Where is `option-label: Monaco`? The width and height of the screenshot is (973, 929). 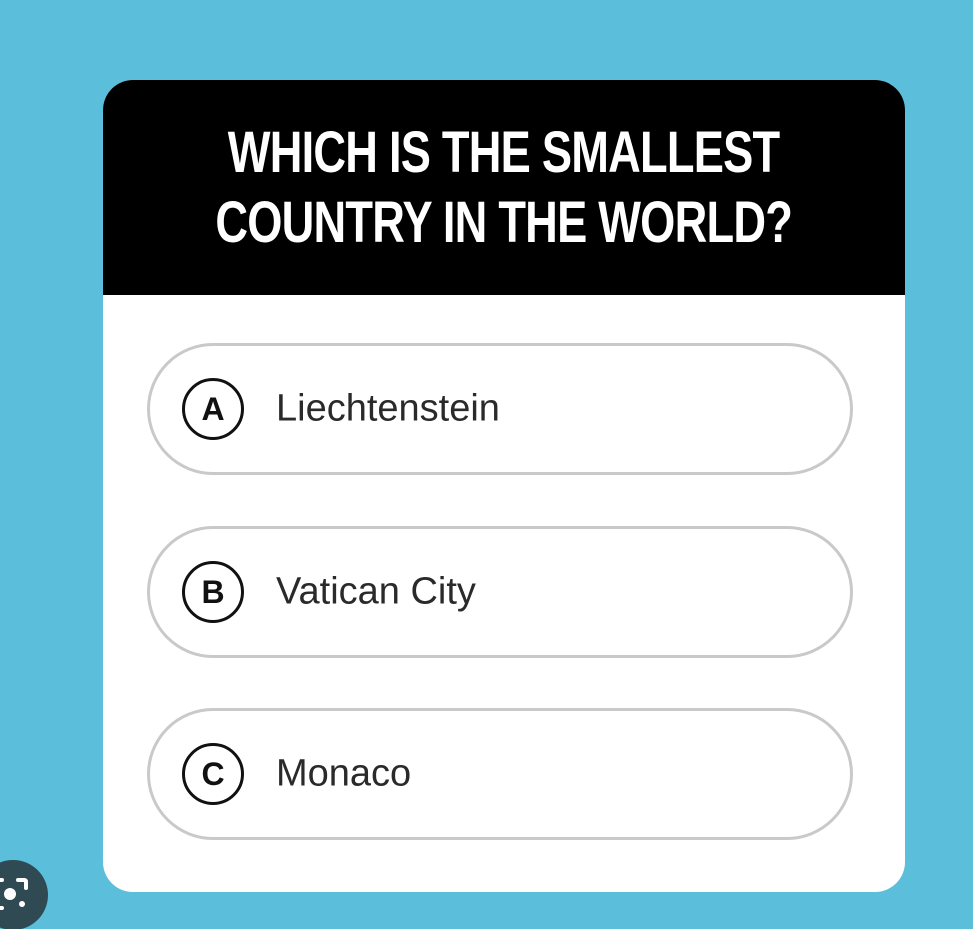 option-label: Monaco is located at coordinates (344, 773).